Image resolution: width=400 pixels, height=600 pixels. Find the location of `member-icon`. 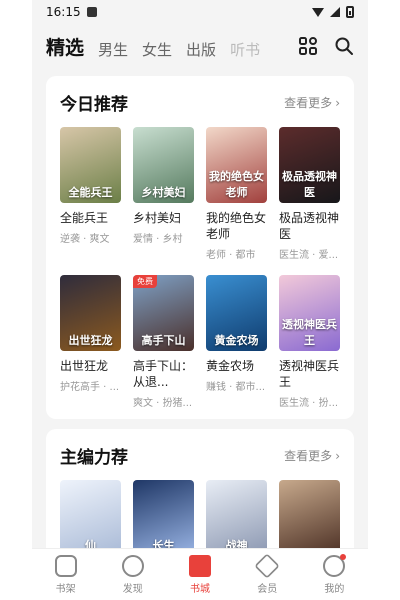

member-icon is located at coordinates (267, 565).